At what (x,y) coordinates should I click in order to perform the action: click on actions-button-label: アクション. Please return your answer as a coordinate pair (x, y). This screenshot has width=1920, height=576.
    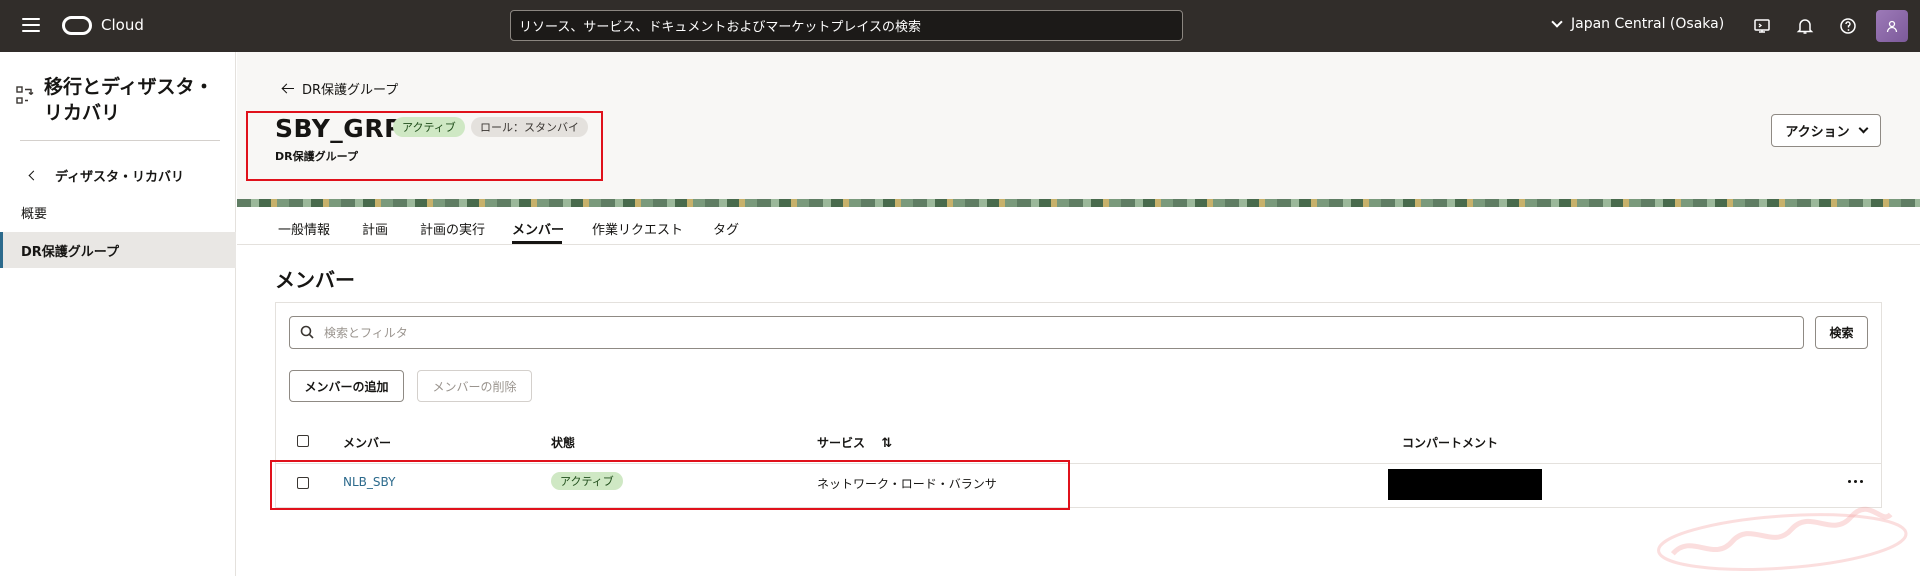
    Looking at the image, I should click on (1817, 132).